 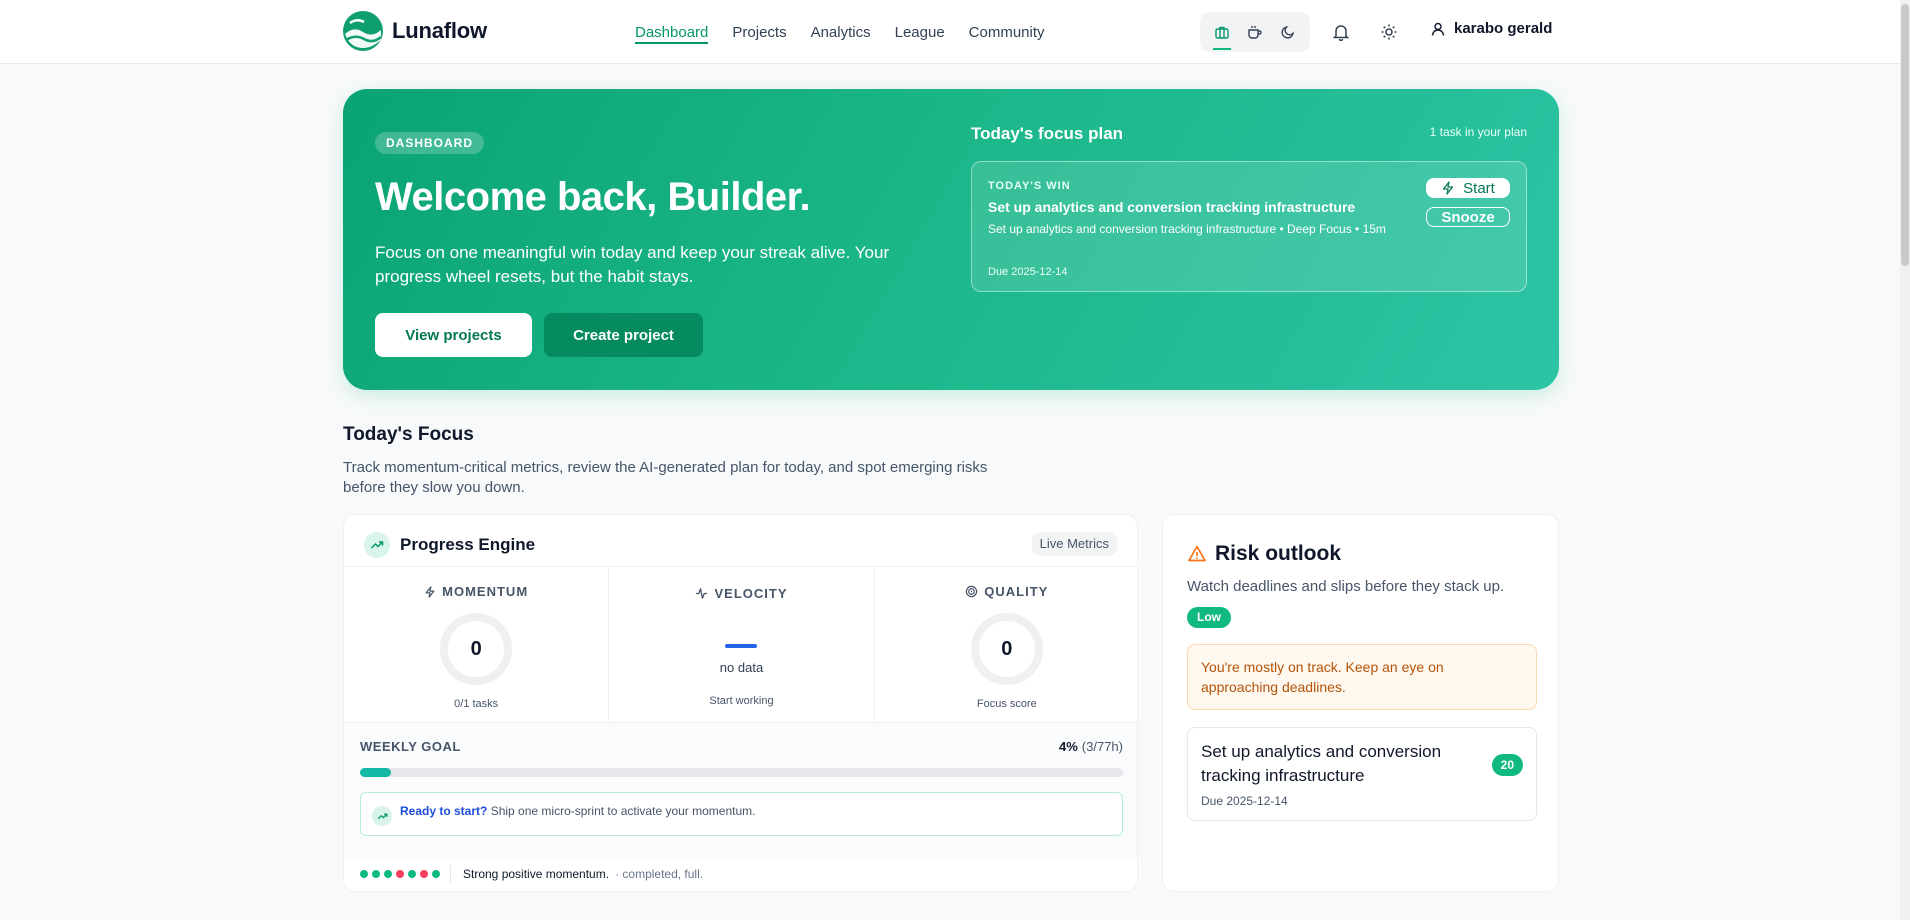 I want to click on app-name: Lunaflow, so click(x=439, y=30).